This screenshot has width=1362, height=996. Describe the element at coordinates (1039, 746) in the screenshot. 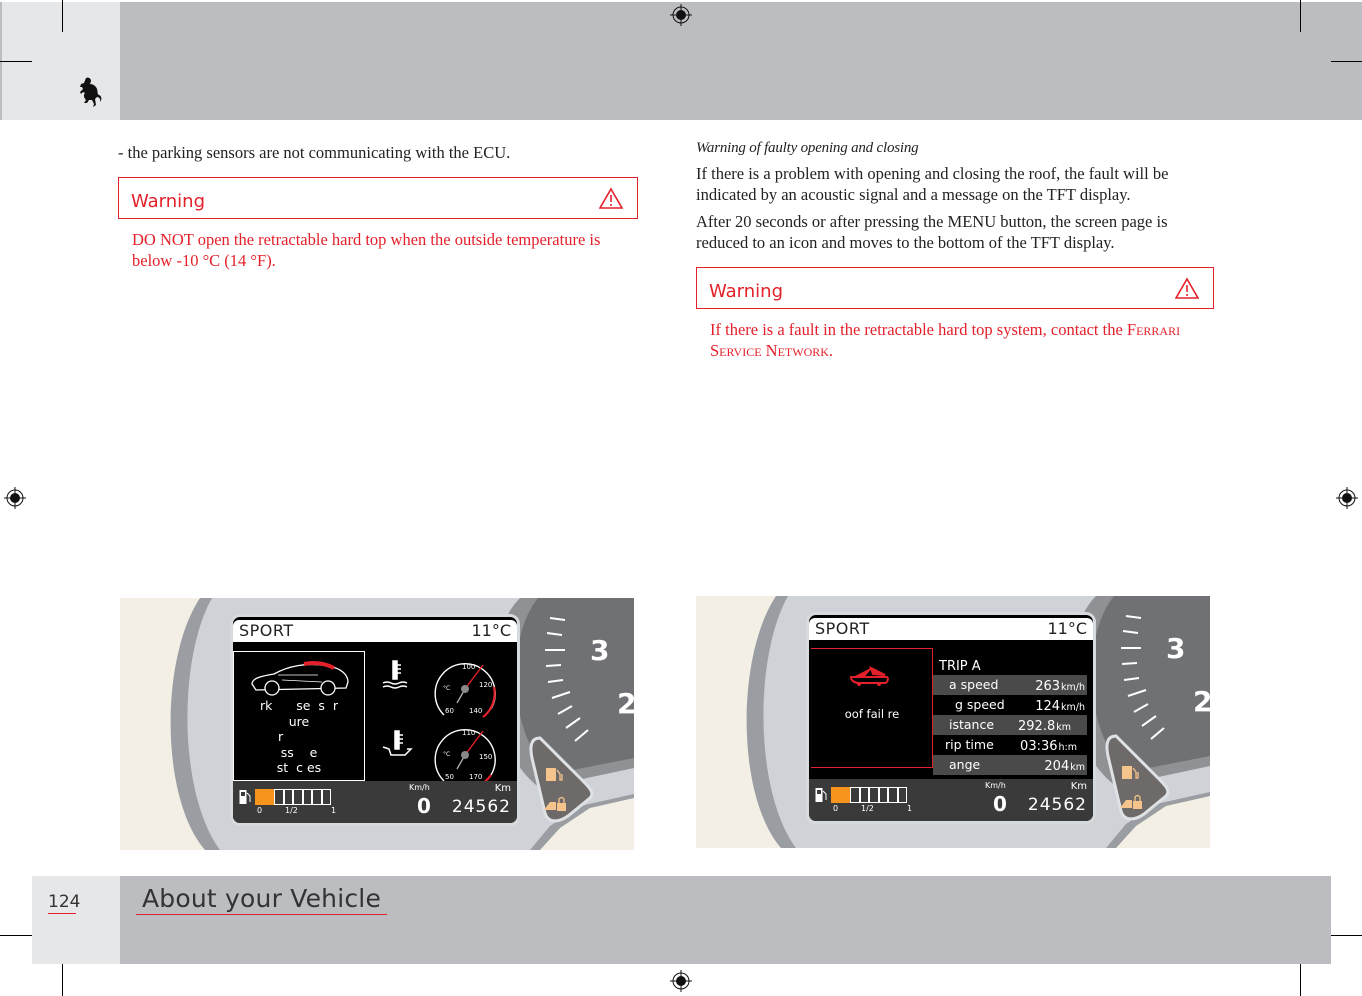

I see `trip-value-number: 03:36` at that location.